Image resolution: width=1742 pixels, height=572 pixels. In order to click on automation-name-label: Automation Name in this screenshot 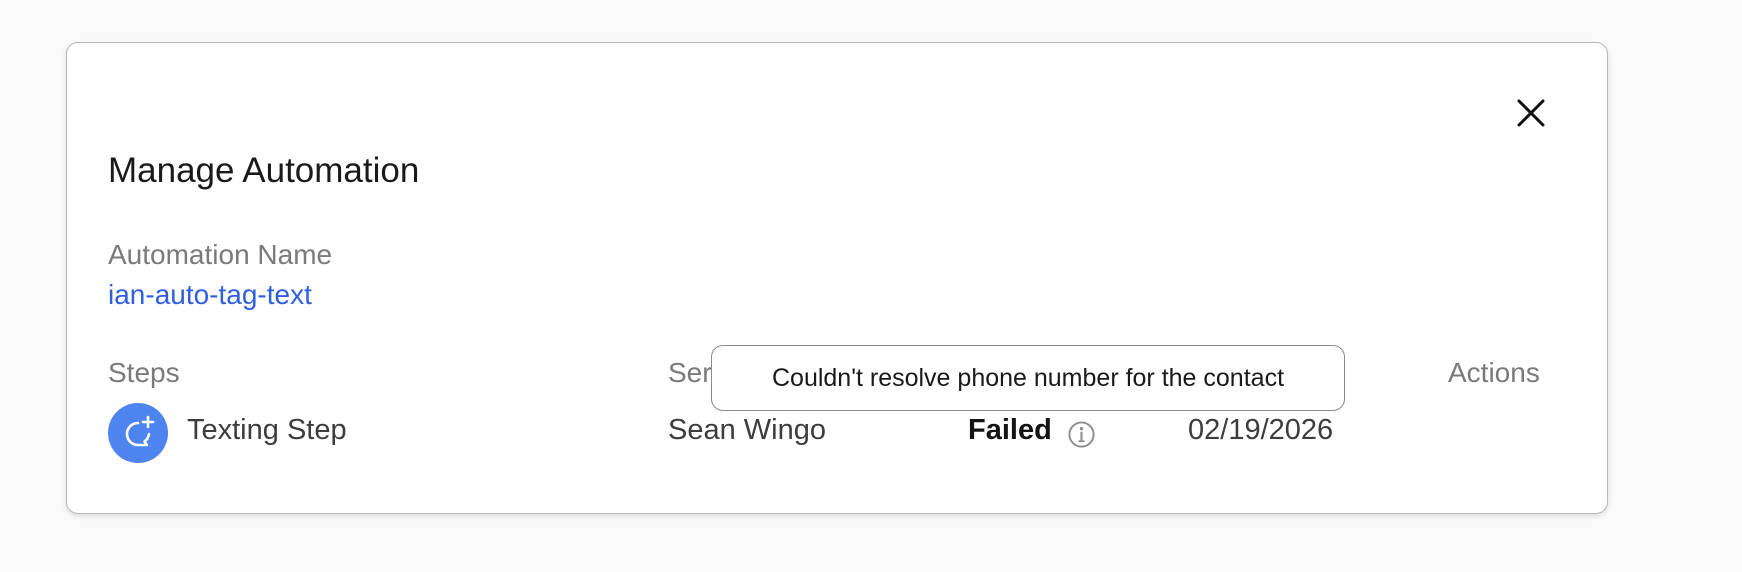, I will do `click(220, 254)`.